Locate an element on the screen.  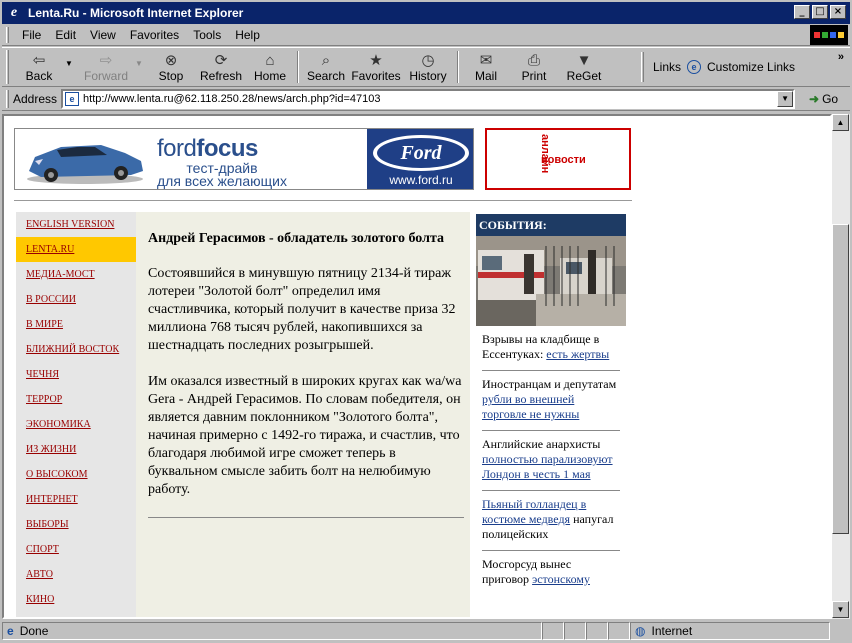
links-label: Links is located at coordinates (667, 67).